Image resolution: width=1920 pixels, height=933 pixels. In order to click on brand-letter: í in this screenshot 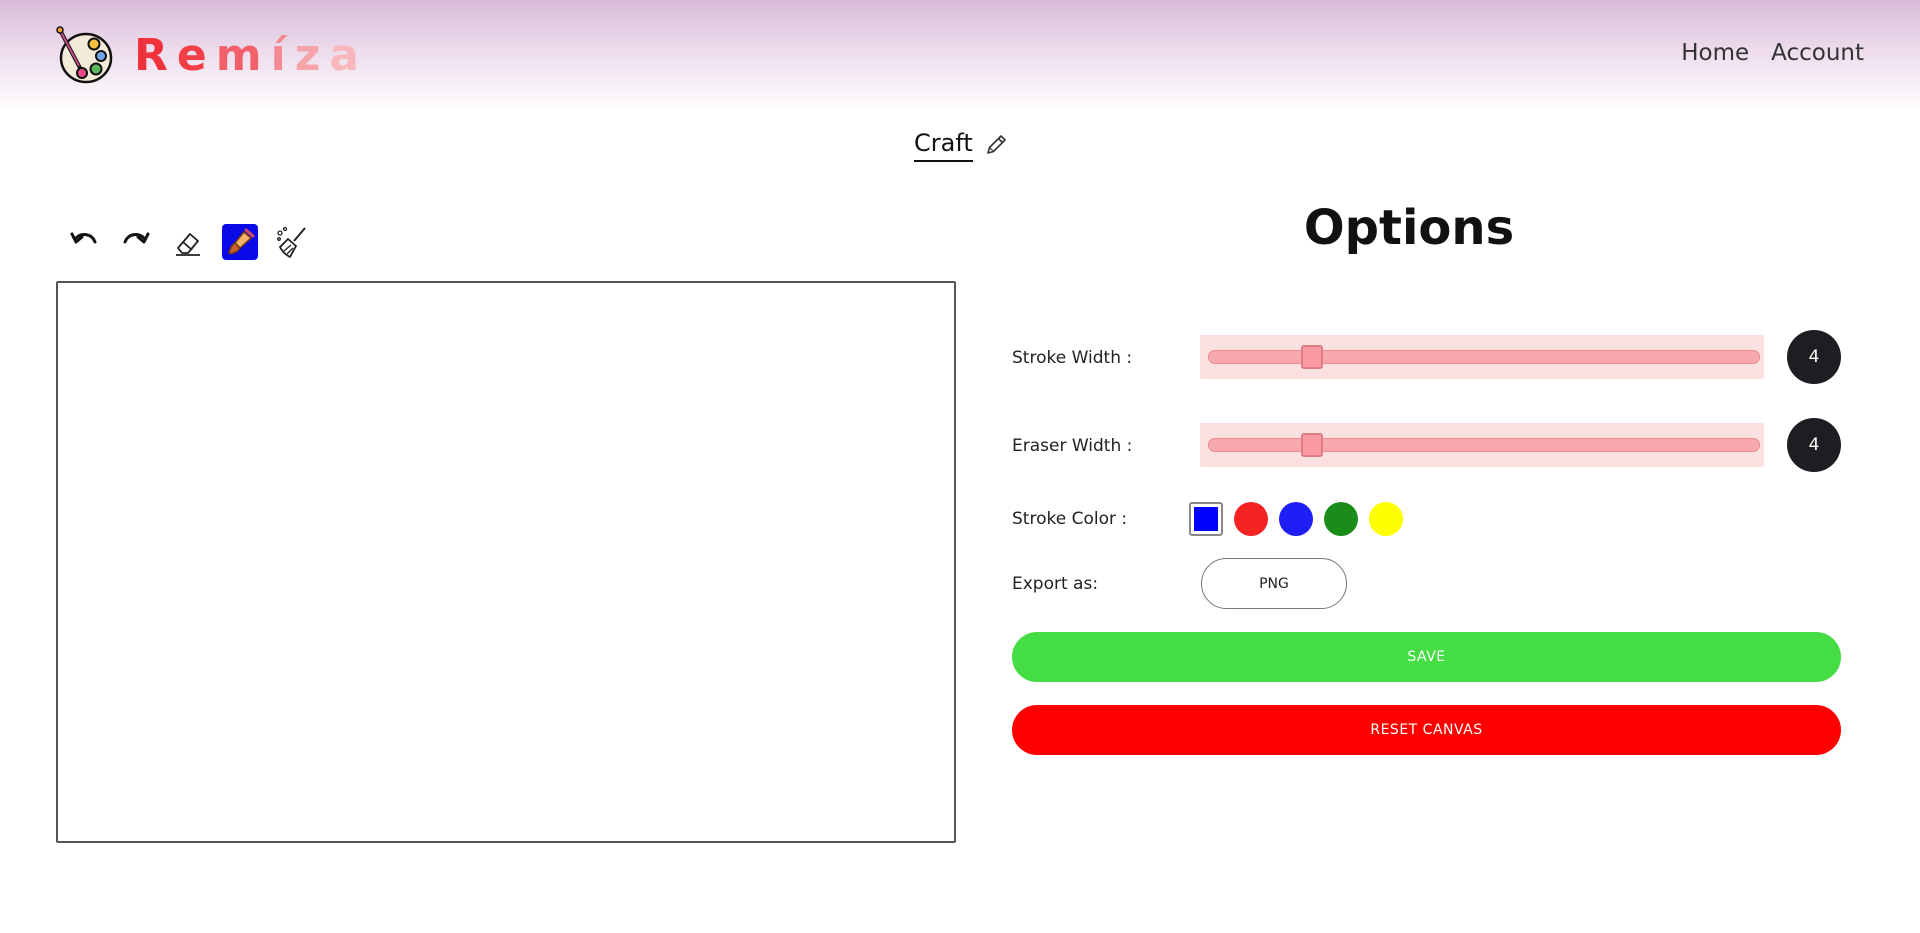, I will do `click(282, 55)`.